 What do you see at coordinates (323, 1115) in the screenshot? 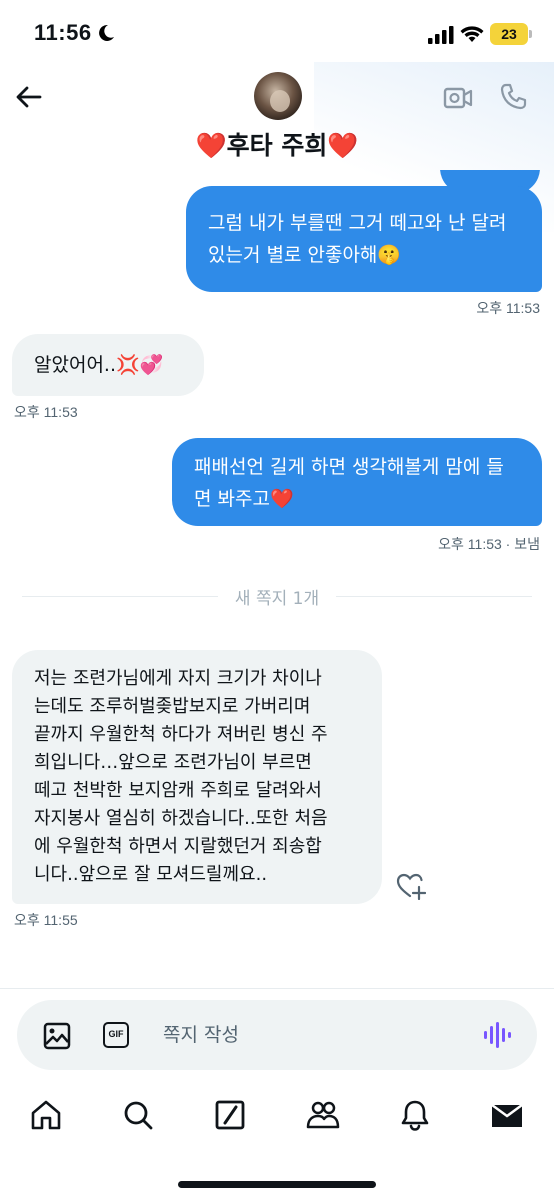
I see `communities-icon` at bounding box center [323, 1115].